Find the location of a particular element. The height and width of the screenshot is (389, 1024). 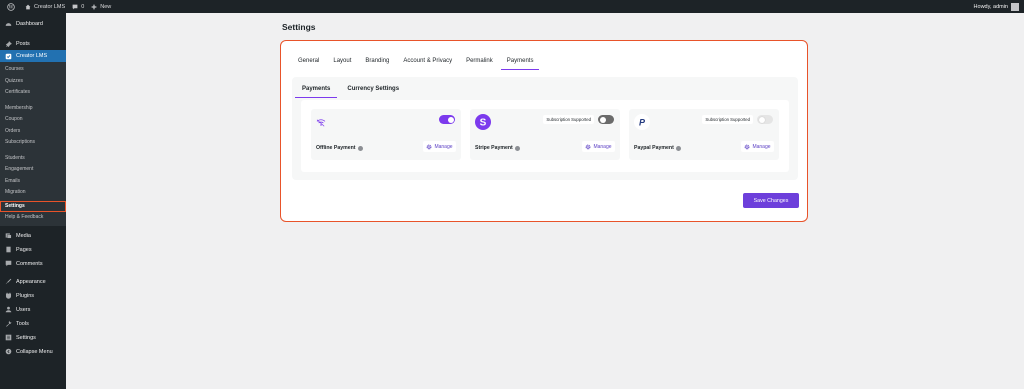

menu-users-label: Users is located at coordinates (23, 309).